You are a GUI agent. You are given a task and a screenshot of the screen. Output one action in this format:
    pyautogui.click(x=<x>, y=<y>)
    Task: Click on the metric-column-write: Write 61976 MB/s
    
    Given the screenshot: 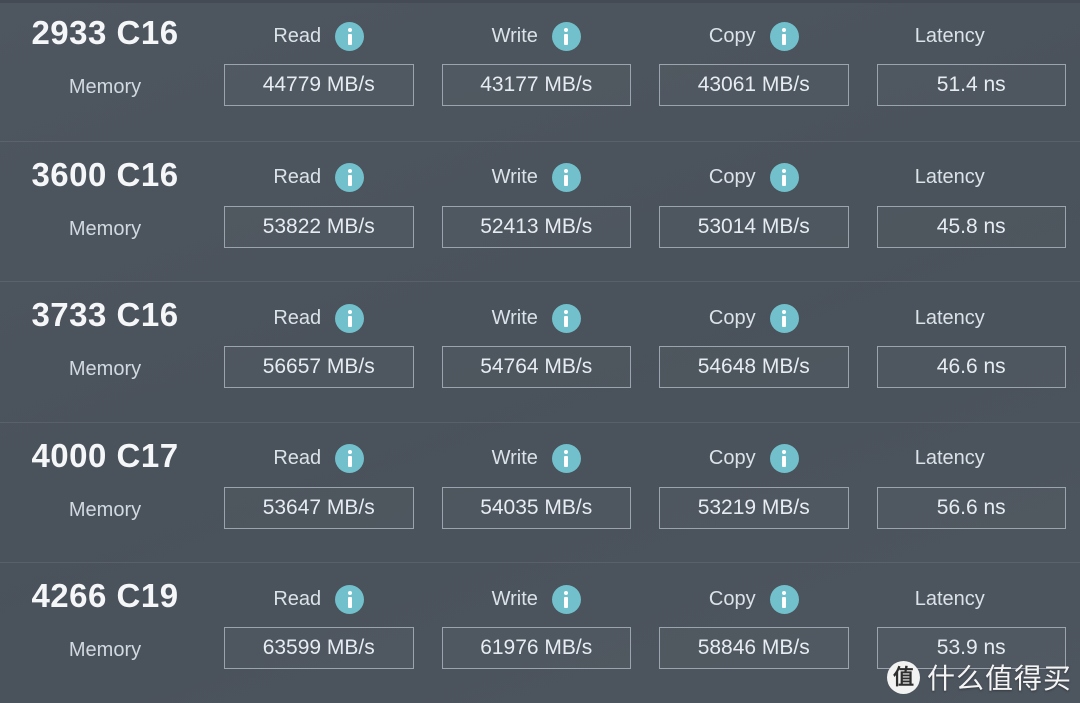 What is the action you would take?
    pyautogui.click(x=537, y=633)
    